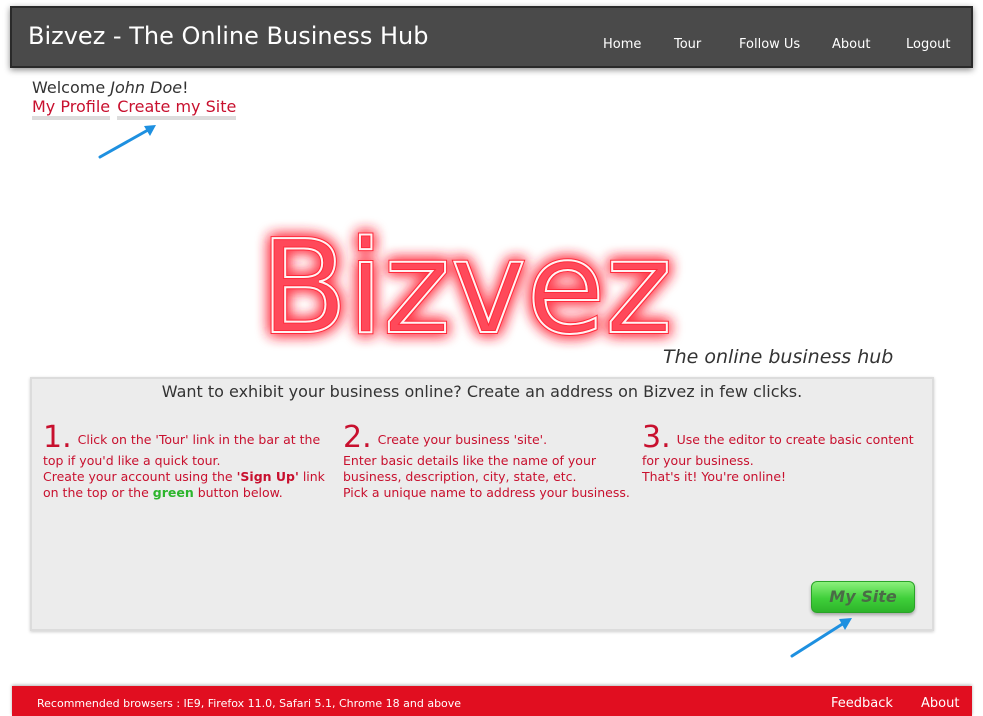  I want to click on my-profile-link: My Profile, so click(71, 108).